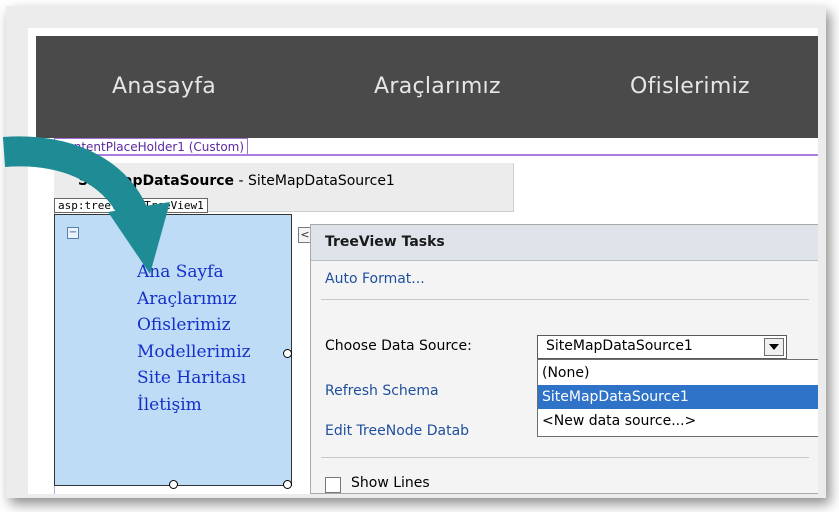  I want to click on nav-item-anasayfa: Anasayfa, so click(164, 86).